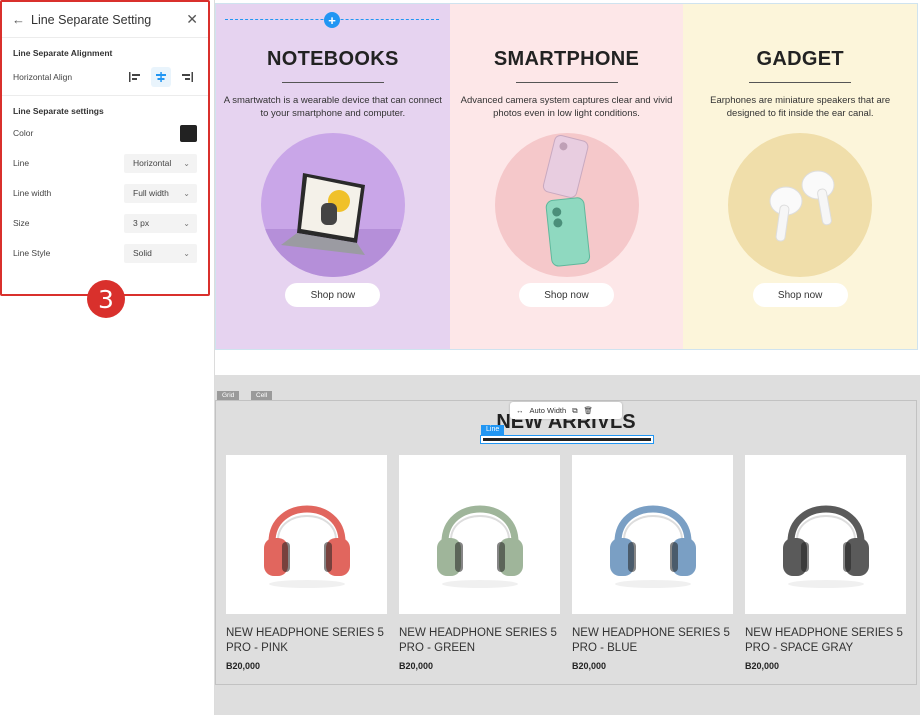  I want to click on color-label: Color, so click(23, 133).